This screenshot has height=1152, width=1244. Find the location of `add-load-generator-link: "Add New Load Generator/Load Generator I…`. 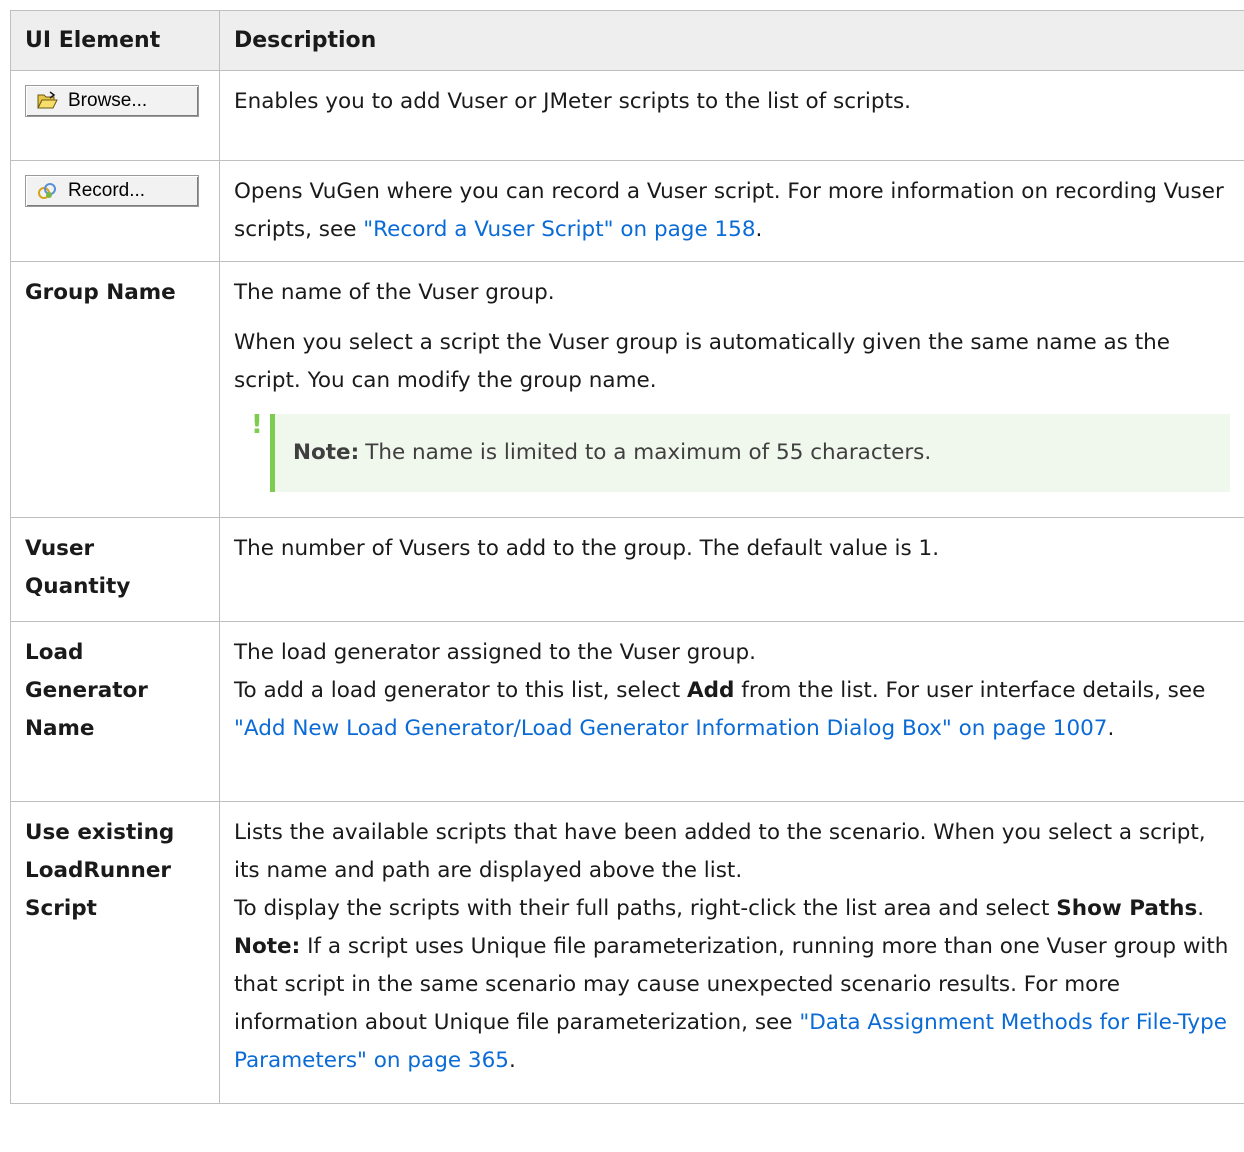

add-load-generator-link: "Add New Load Generator/Load Generator I… is located at coordinates (671, 728).